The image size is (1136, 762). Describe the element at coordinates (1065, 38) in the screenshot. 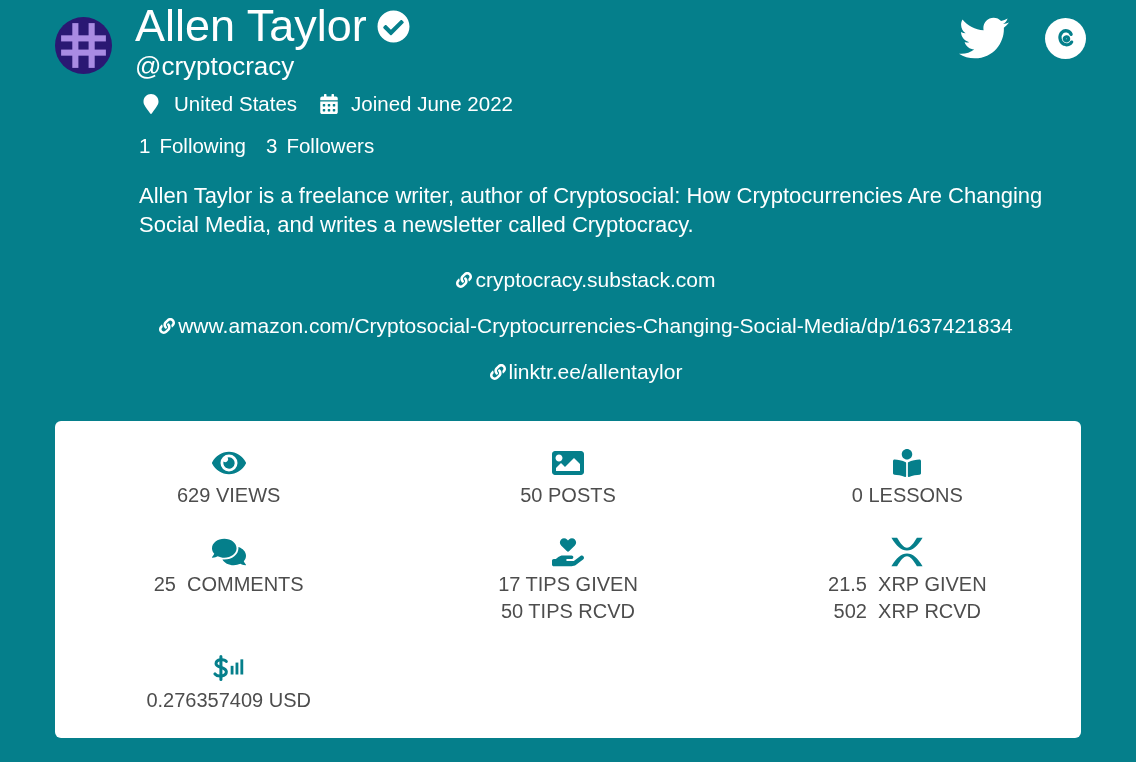

I see `c-circle-icon` at that location.